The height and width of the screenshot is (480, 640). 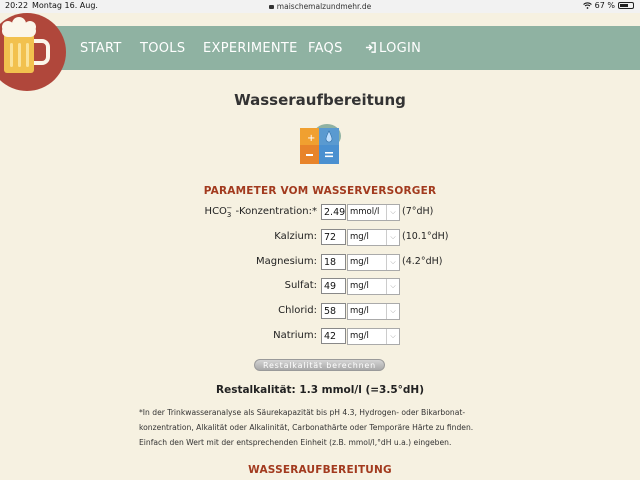 I want to click on battery-percent: 67 %, so click(x=604, y=5).